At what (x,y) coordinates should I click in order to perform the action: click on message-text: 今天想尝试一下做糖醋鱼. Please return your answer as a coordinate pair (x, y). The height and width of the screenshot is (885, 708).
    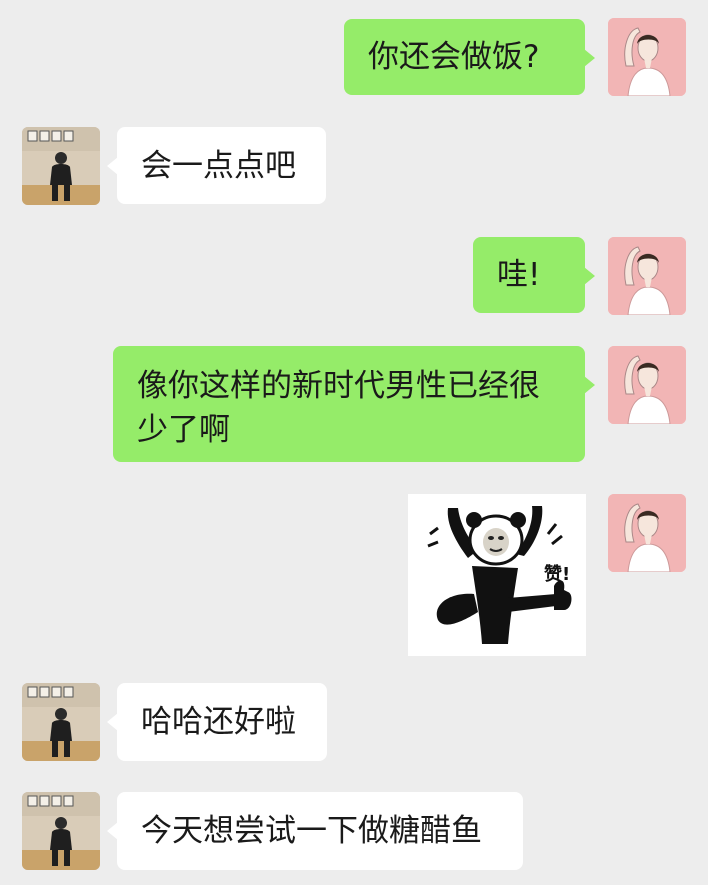
    Looking at the image, I should click on (311, 831).